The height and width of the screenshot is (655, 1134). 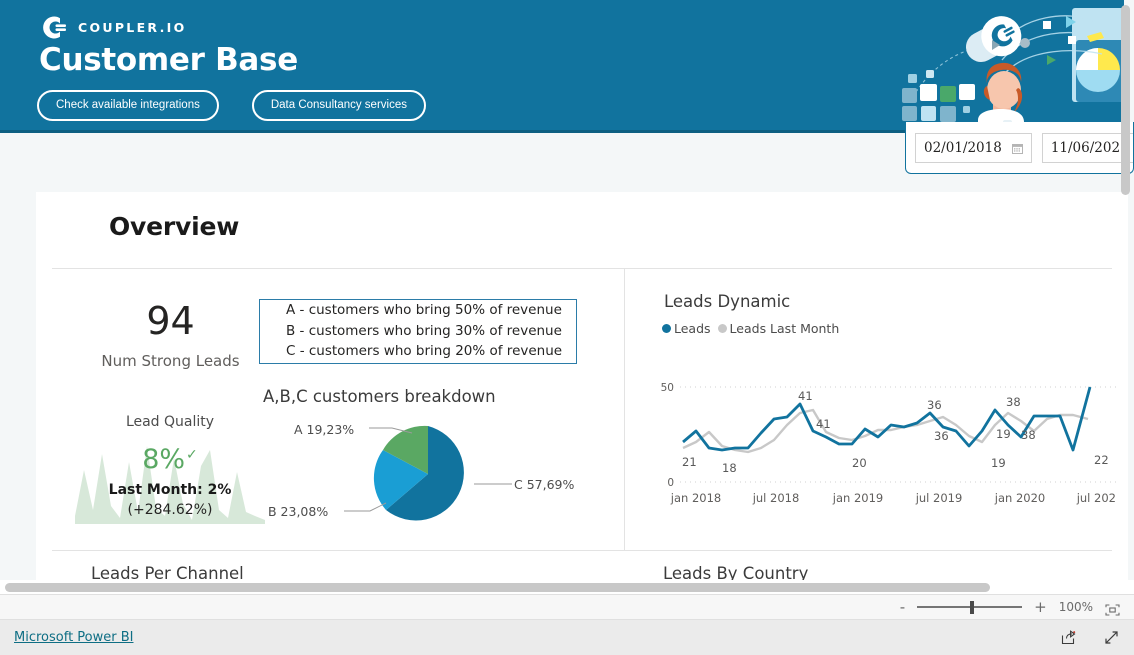 What do you see at coordinates (424, 310) in the screenshot?
I see `abc-line-a: A - customers who bring 50% of revenue` at bounding box center [424, 310].